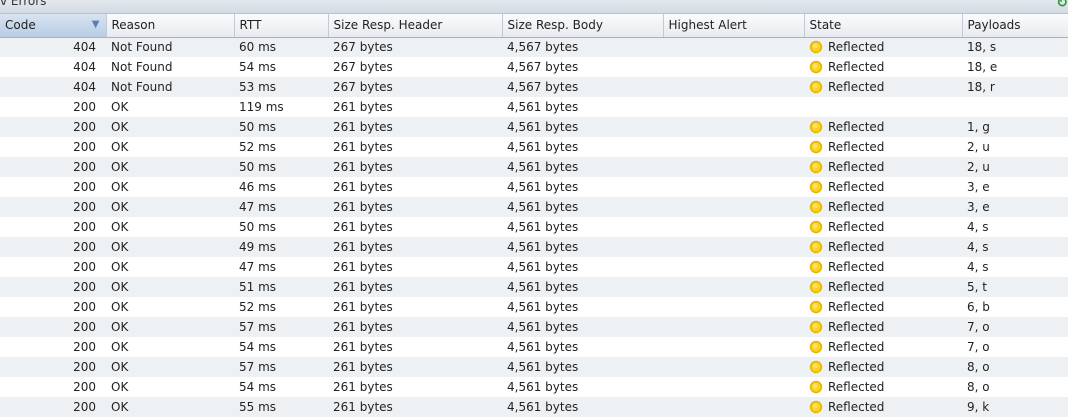 The width and height of the screenshot is (1068, 417). Describe the element at coordinates (281, 26) in the screenshot. I see `column-header-rtt: RTT` at that location.